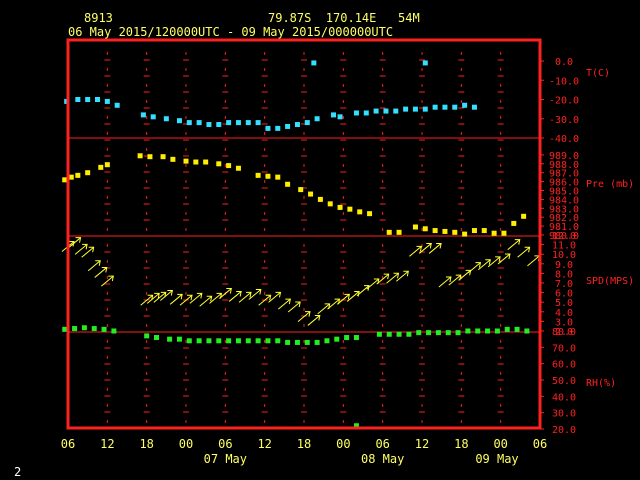 The height and width of the screenshot is (480, 640). What do you see at coordinates (564, 381) in the screenshot?
I see `humidity-y-tick-label: 50.0` at bounding box center [564, 381].